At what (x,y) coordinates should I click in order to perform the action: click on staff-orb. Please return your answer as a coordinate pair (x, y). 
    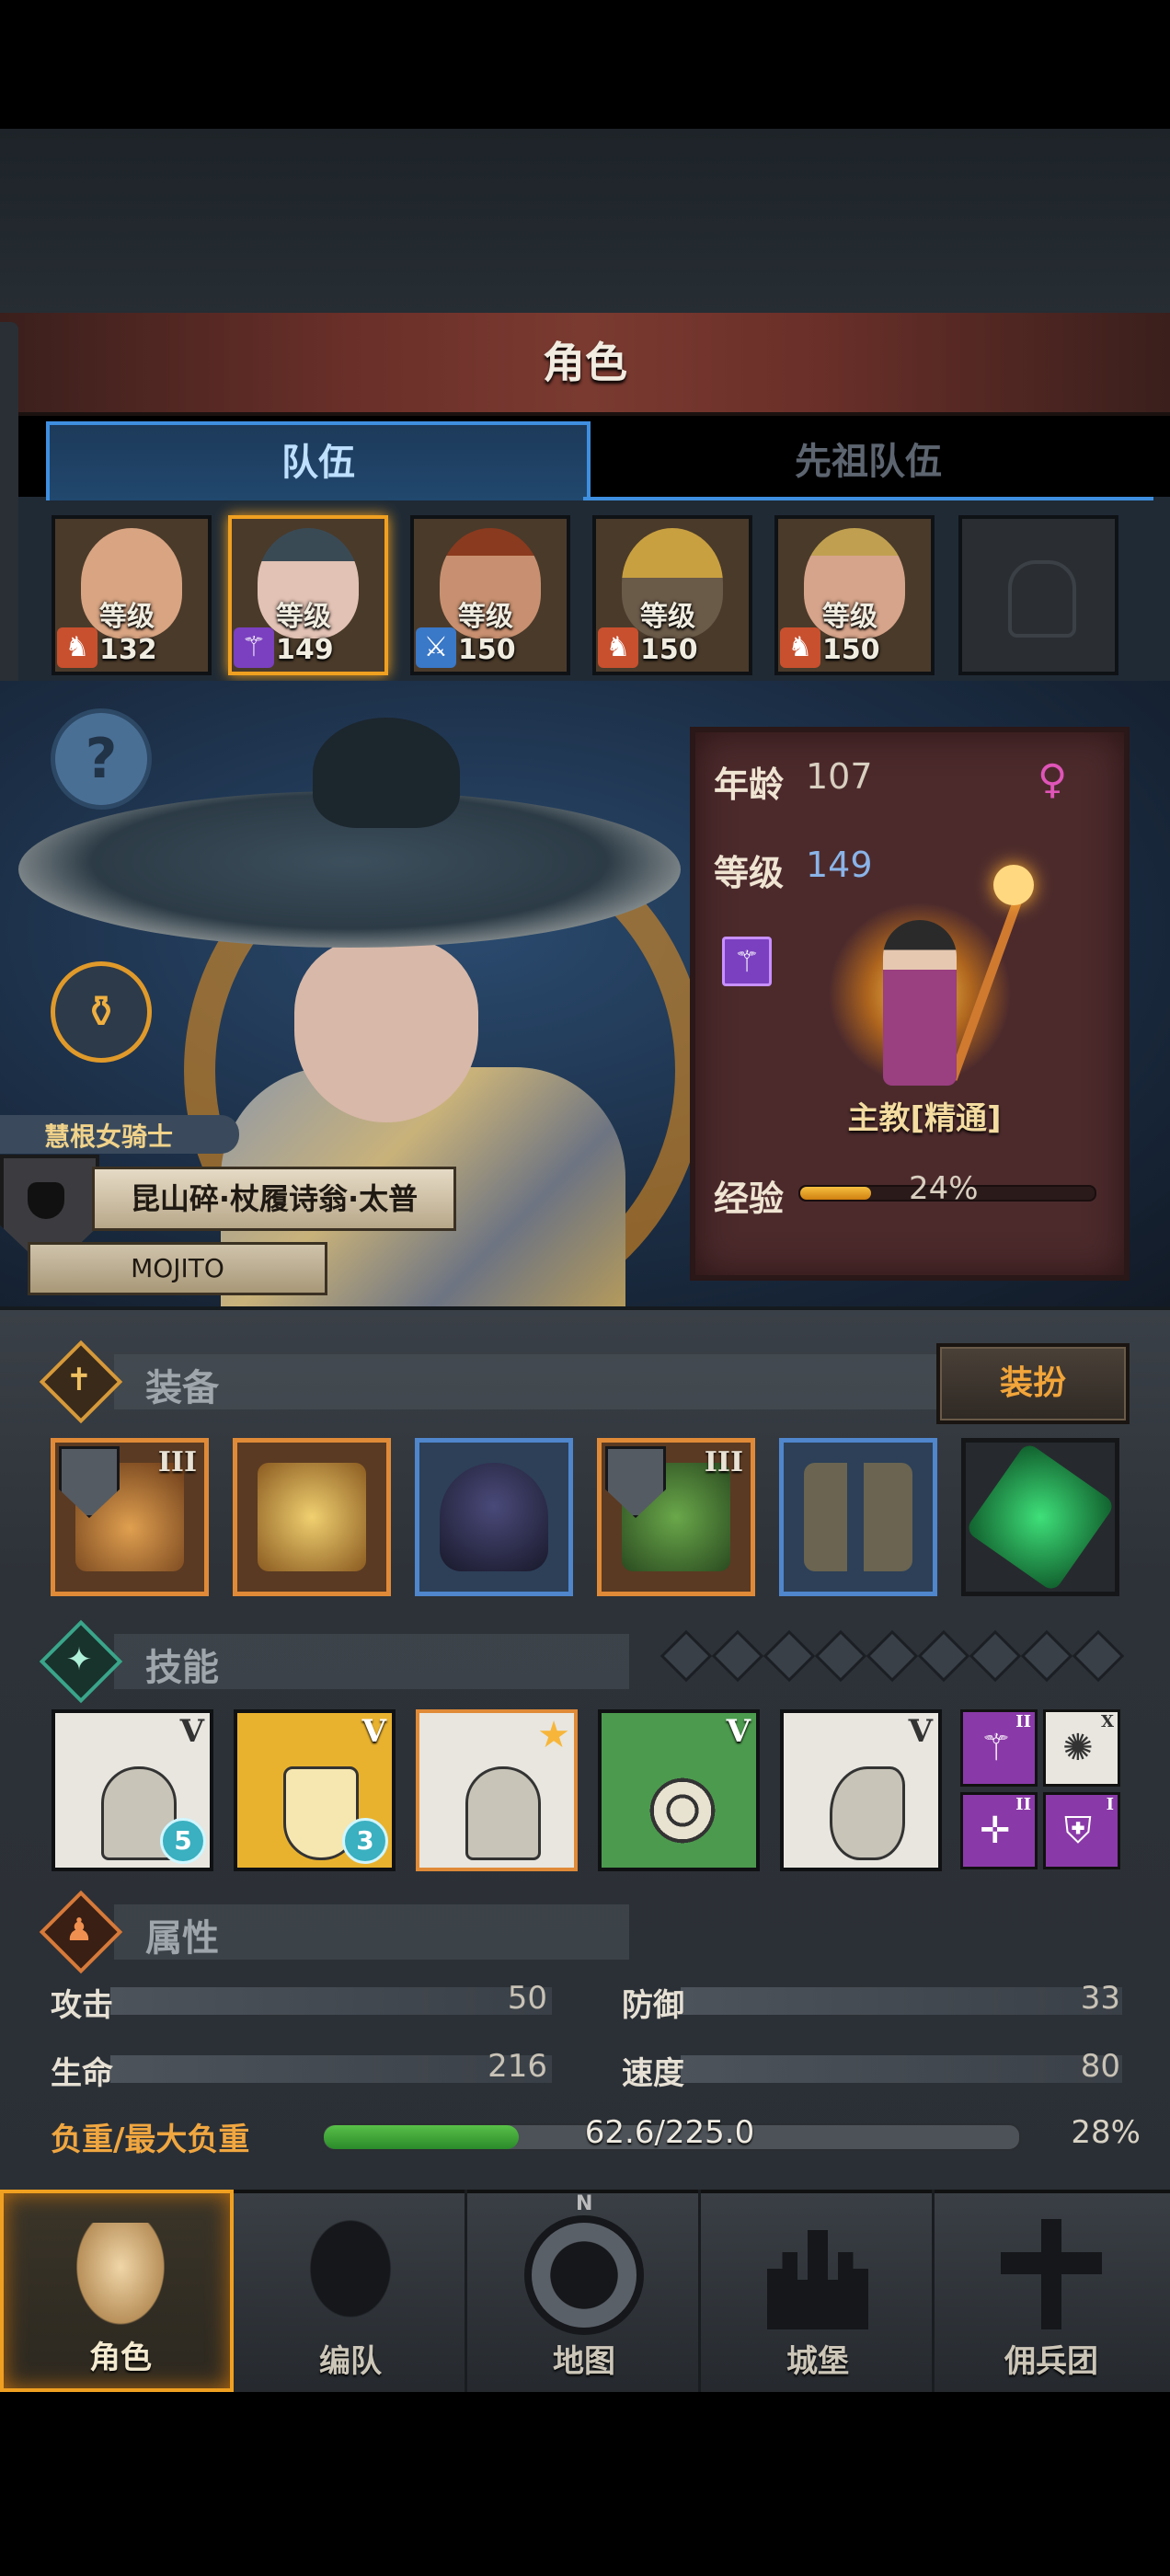
    Looking at the image, I should click on (1013, 885).